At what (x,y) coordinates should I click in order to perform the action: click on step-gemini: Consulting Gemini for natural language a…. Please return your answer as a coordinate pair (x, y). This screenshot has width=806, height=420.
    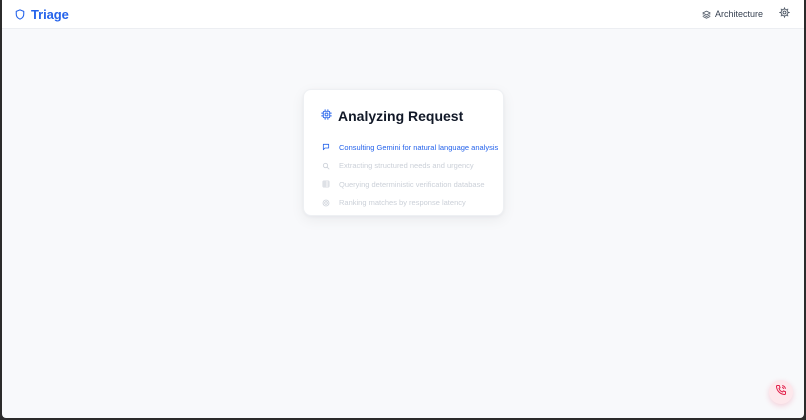
    Looking at the image, I should click on (412, 147).